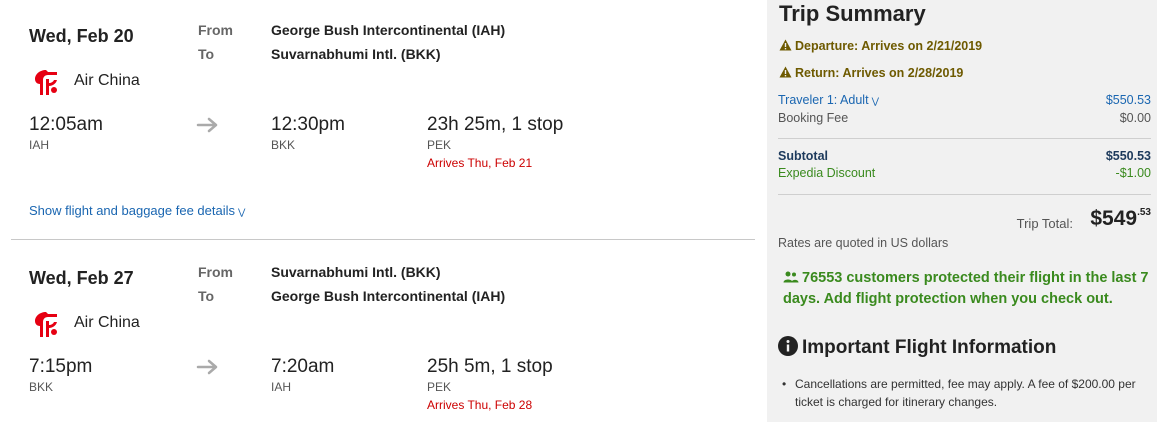 This screenshot has height=422, width=1157. What do you see at coordinates (889, 46) in the screenshot?
I see `departure-warning-text: Departure: Arrives on 2/21/2019` at bounding box center [889, 46].